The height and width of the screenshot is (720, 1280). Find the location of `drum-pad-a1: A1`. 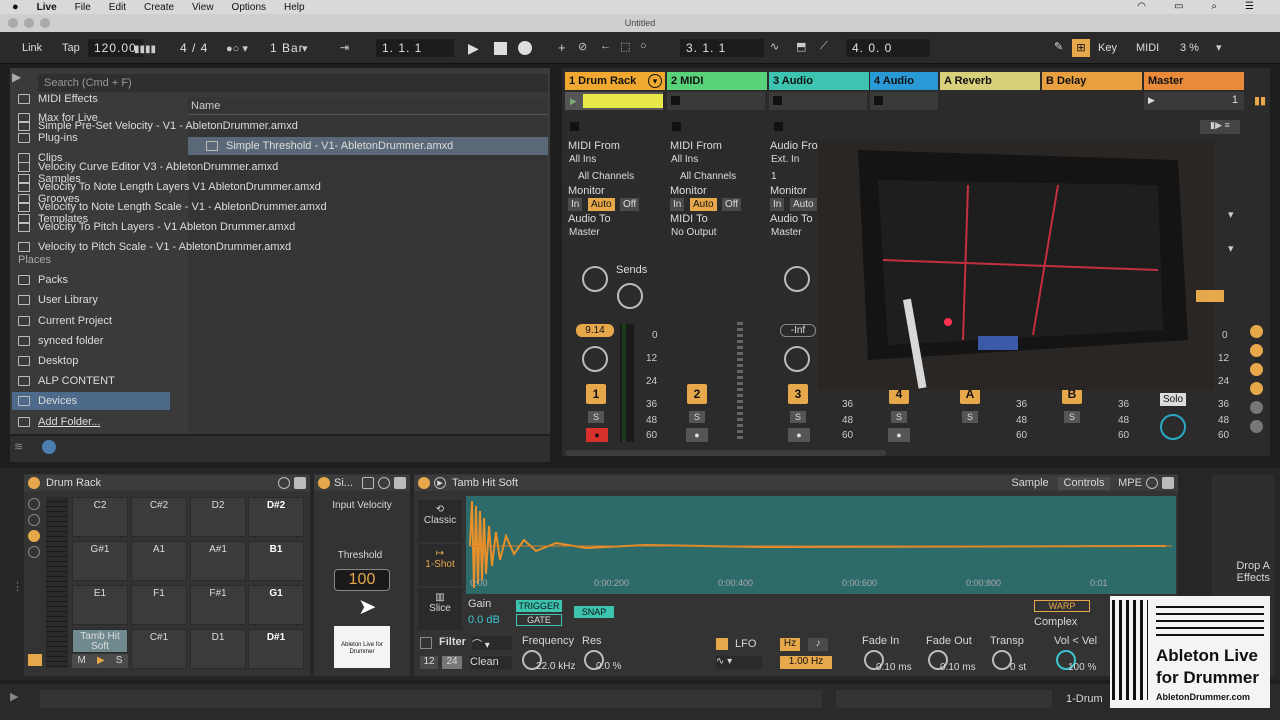

drum-pad-a1: A1 is located at coordinates (159, 561).